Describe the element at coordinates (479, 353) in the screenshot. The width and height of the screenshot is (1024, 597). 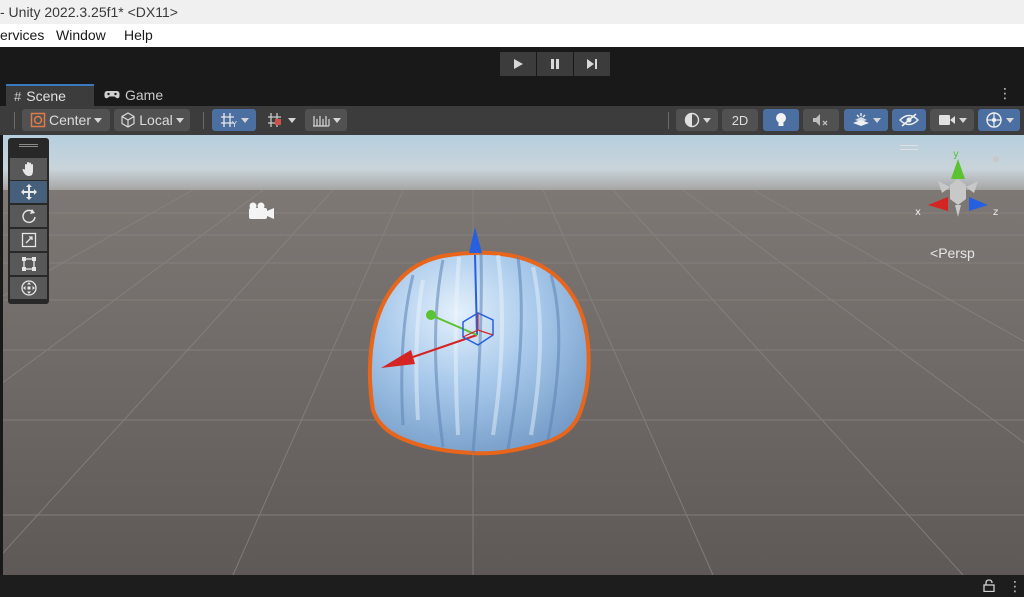
I see `selected-jelly-object` at that location.